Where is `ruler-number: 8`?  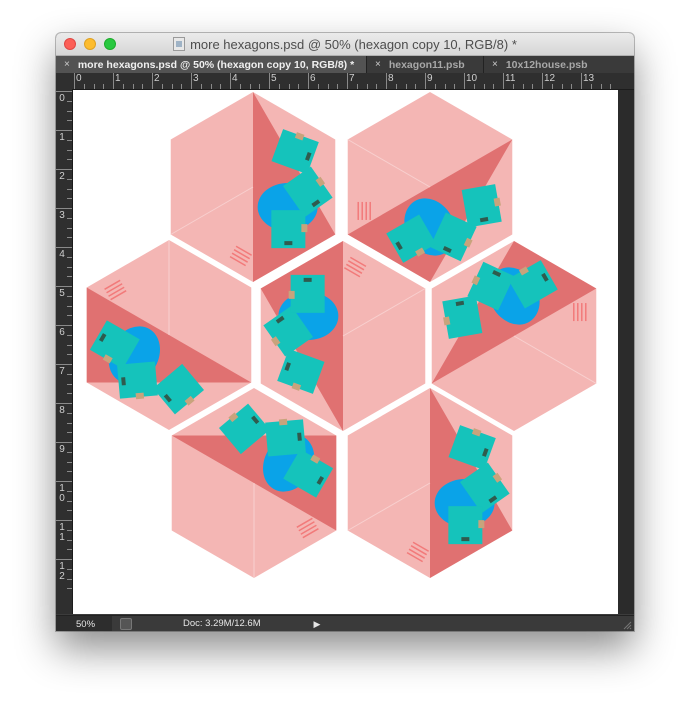 ruler-number: 8 is located at coordinates (62, 410).